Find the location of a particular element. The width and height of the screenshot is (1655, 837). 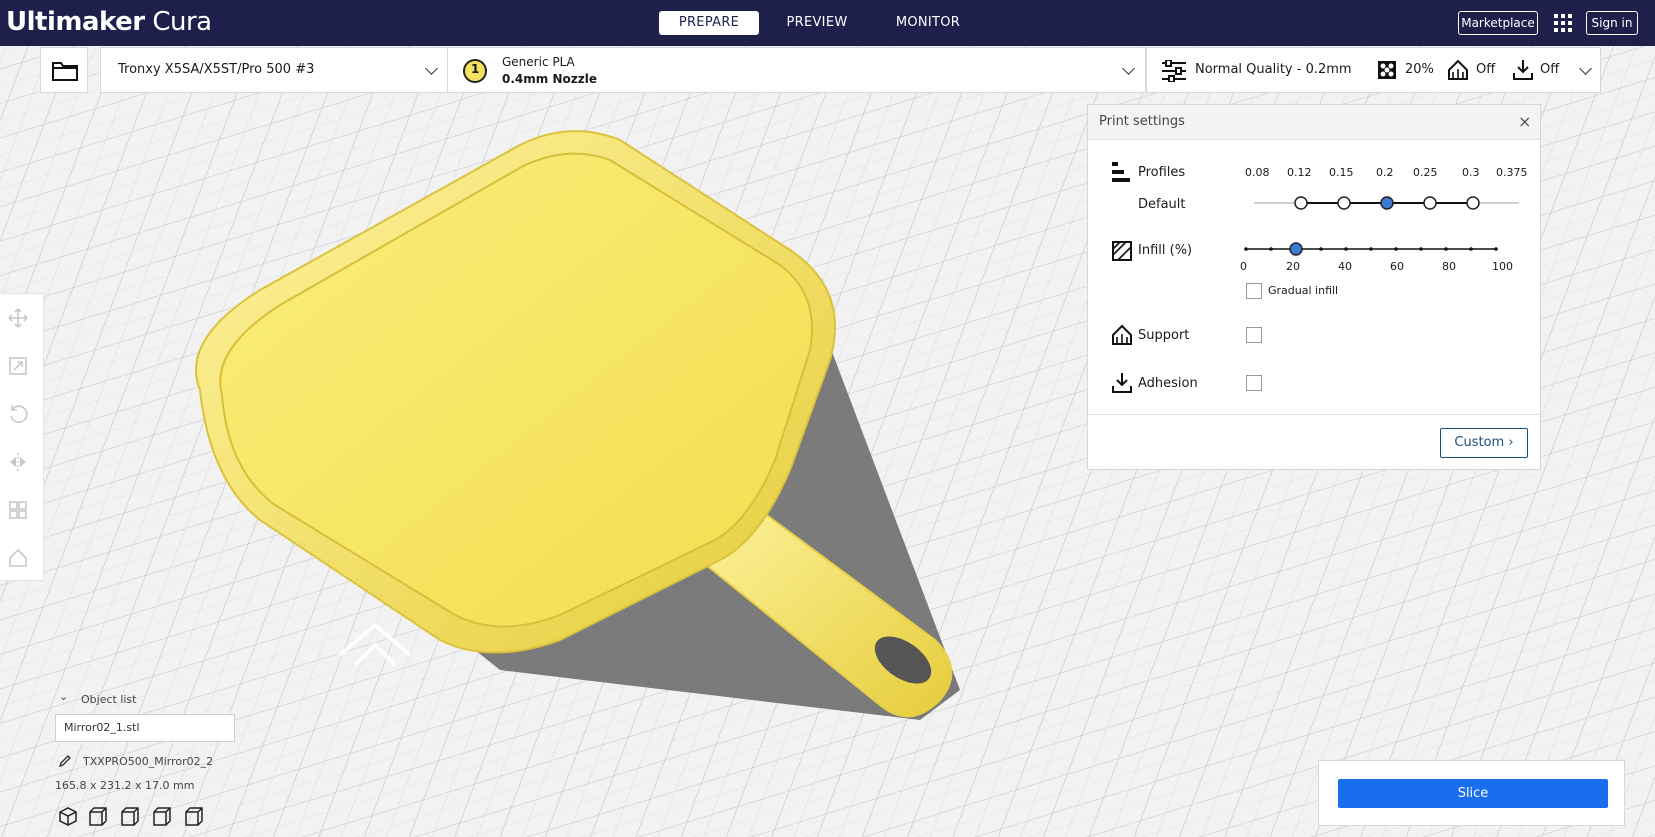

infill-slider is located at coordinates (1379, 249).